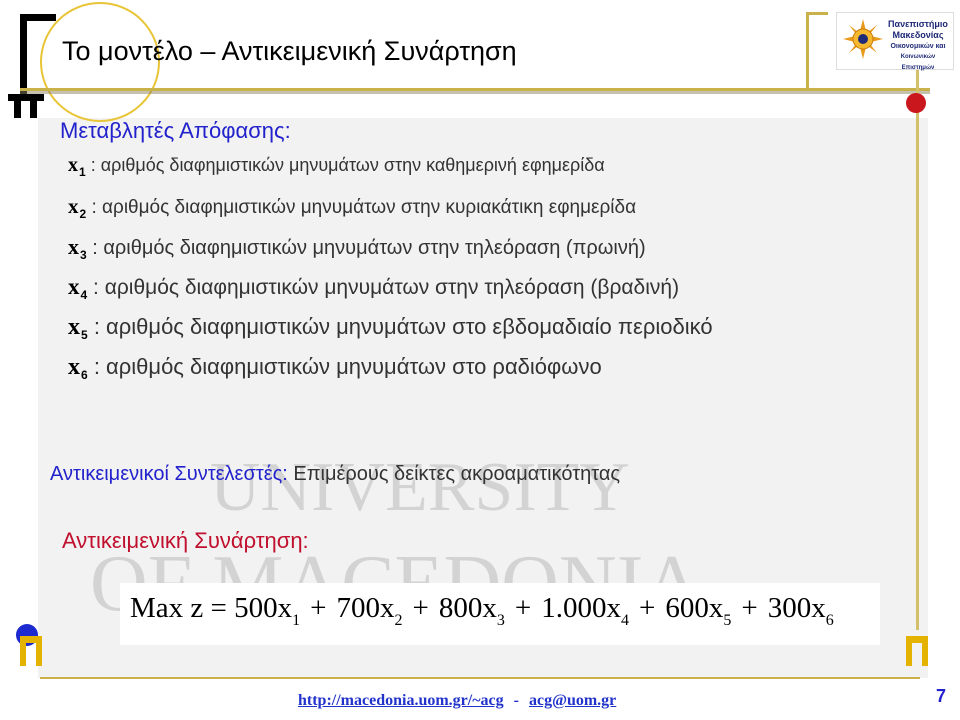 The height and width of the screenshot is (720, 960). What do you see at coordinates (26, 103) in the screenshot?
I see `decorative-stub-top-left` at bounding box center [26, 103].